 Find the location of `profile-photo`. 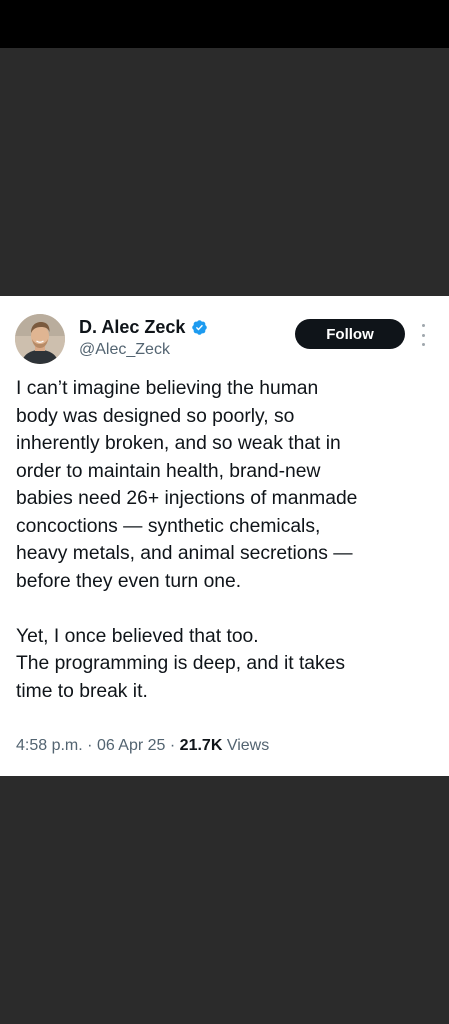

profile-photo is located at coordinates (40, 339).